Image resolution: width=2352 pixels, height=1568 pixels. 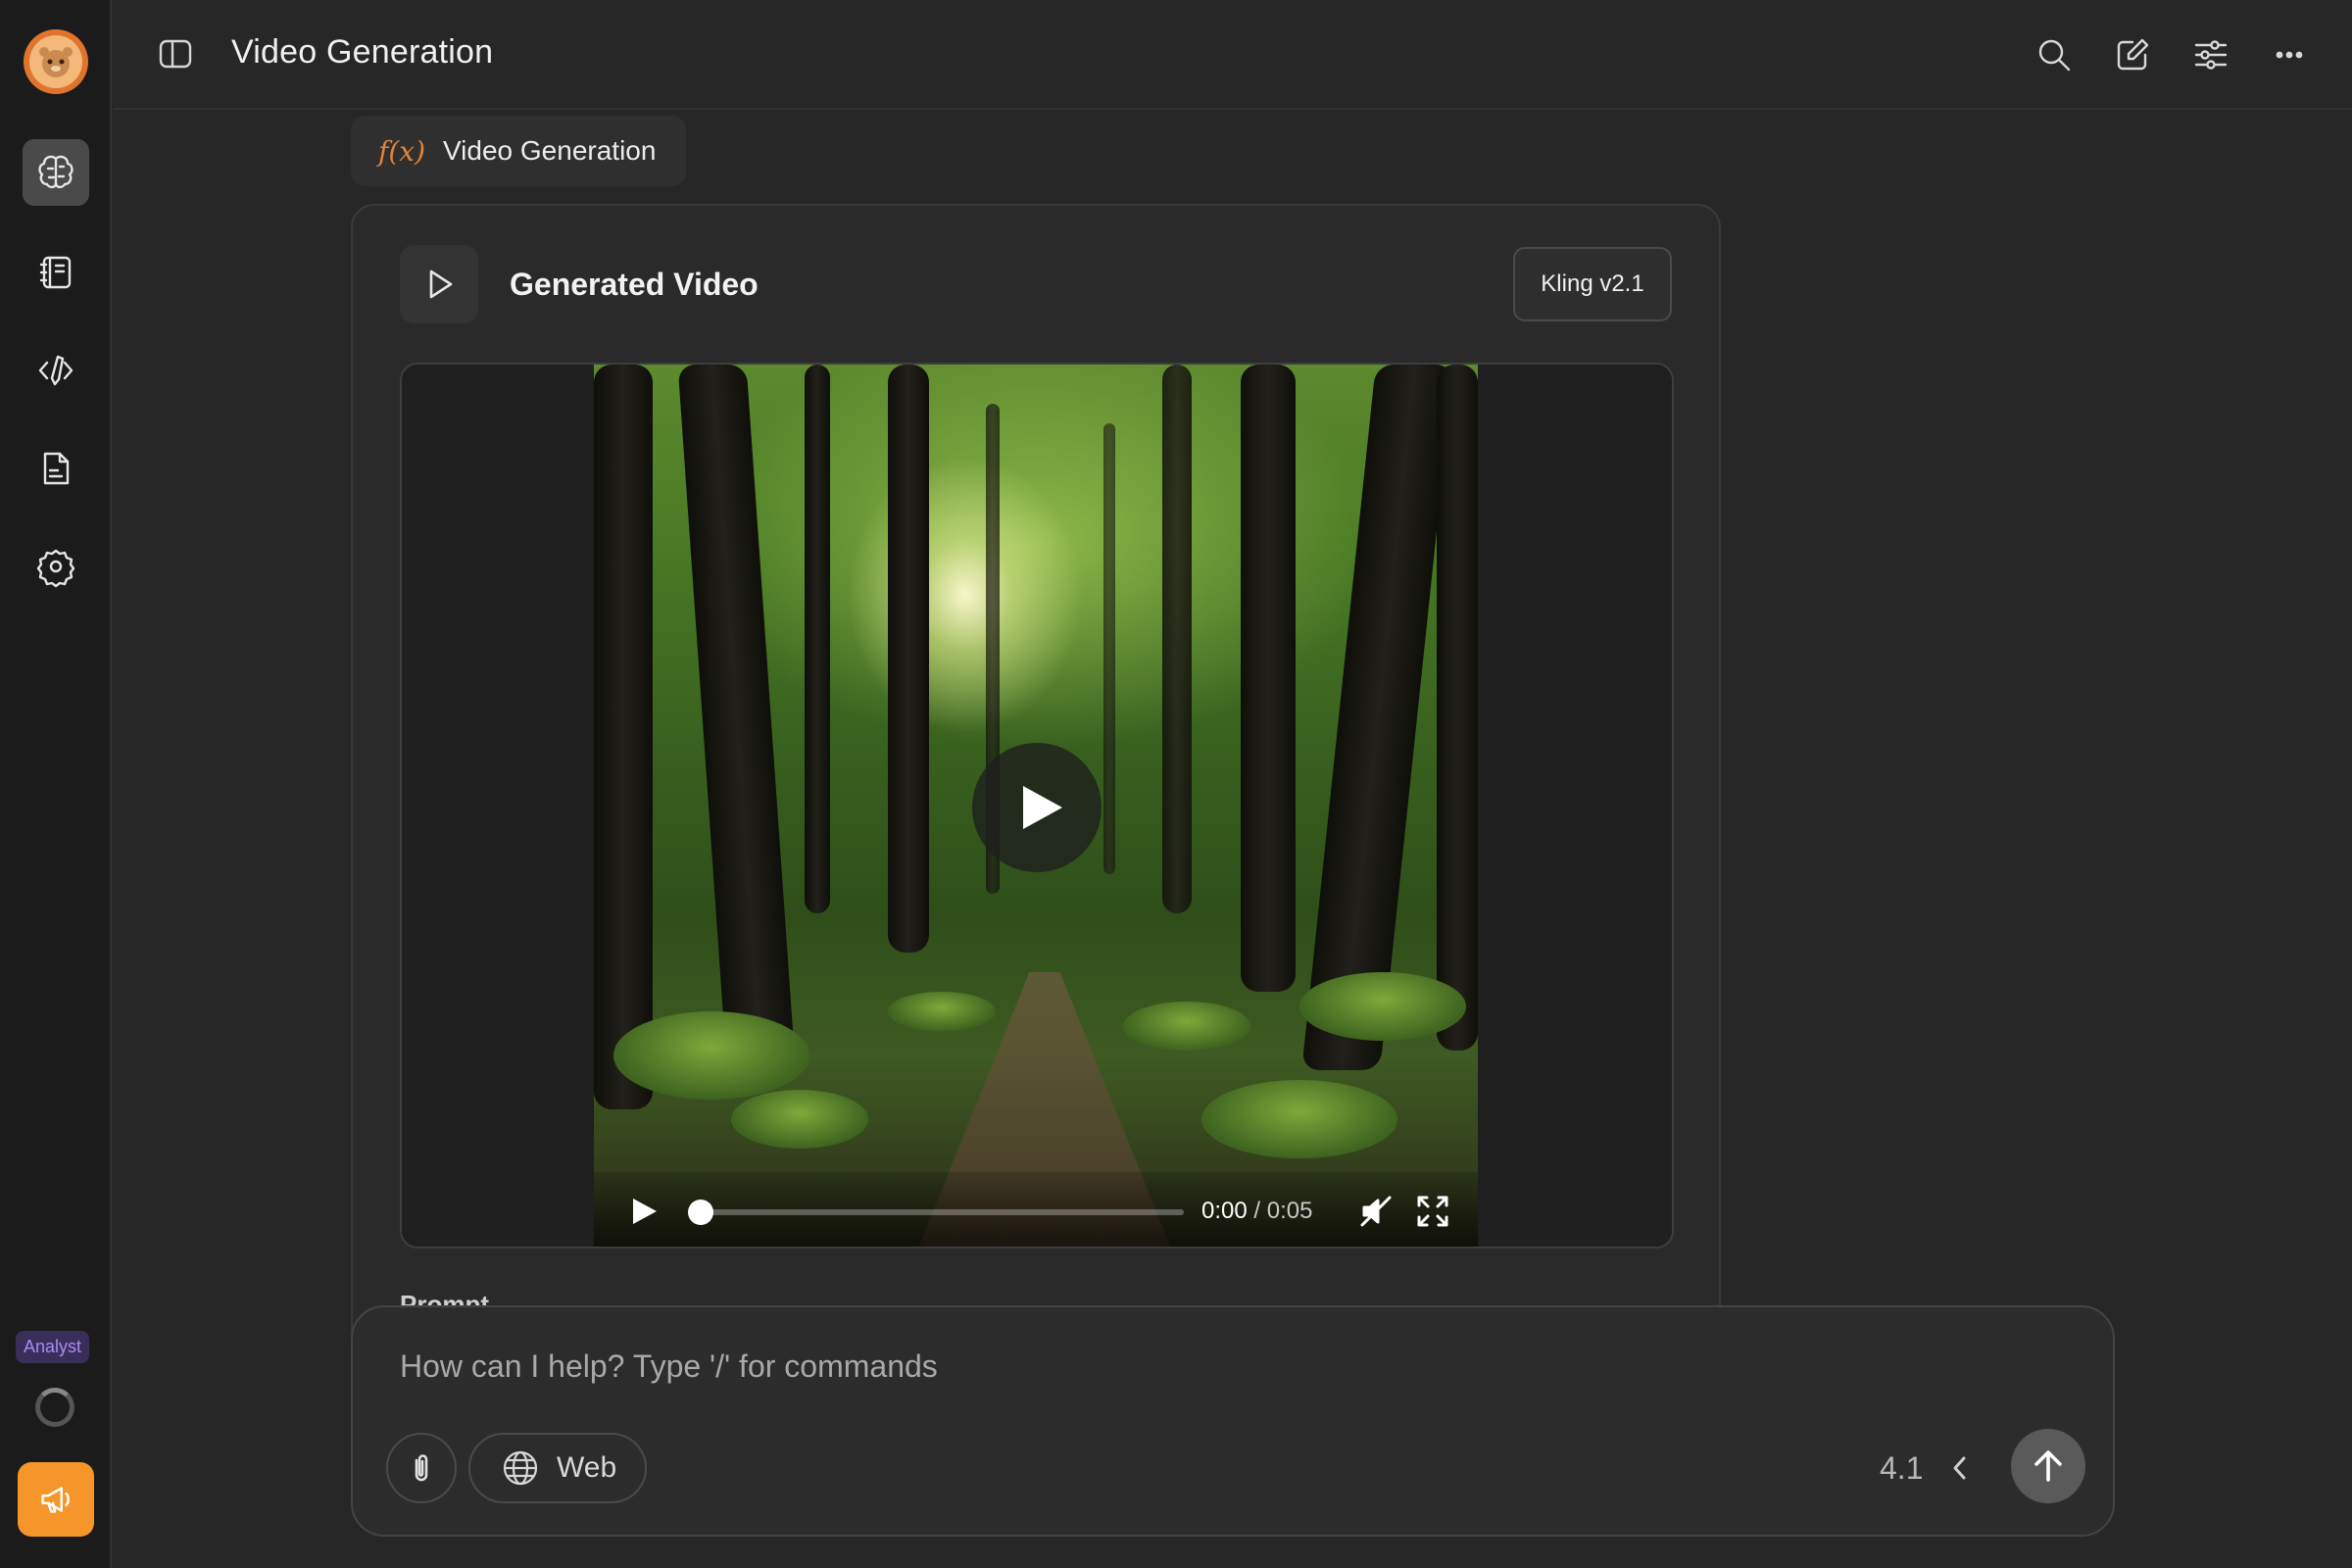 I want to click on seek-bar, so click(x=943, y=1212).